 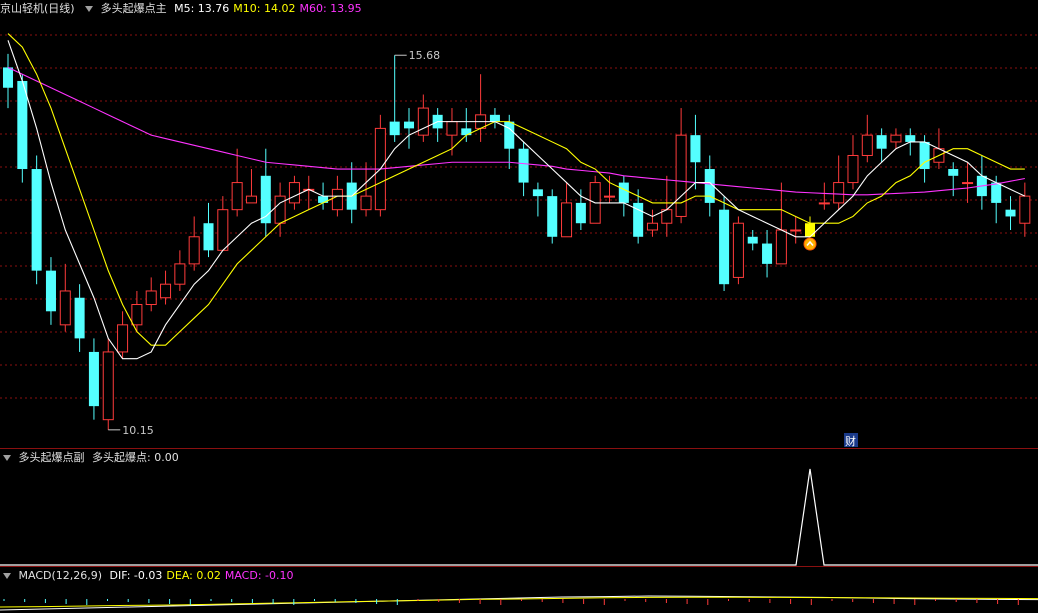 I want to click on low-price-label: 10.15, so click(x=137, y=430).